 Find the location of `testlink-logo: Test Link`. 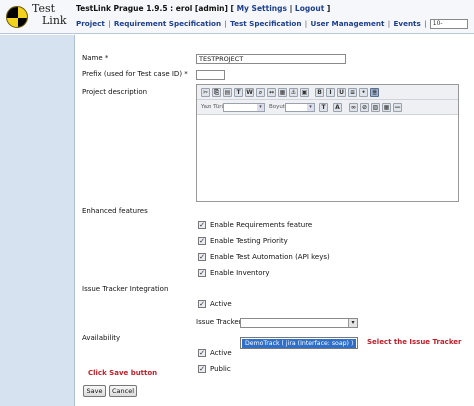

testlink-logo: Test Link is located at coordinates (37, 18).